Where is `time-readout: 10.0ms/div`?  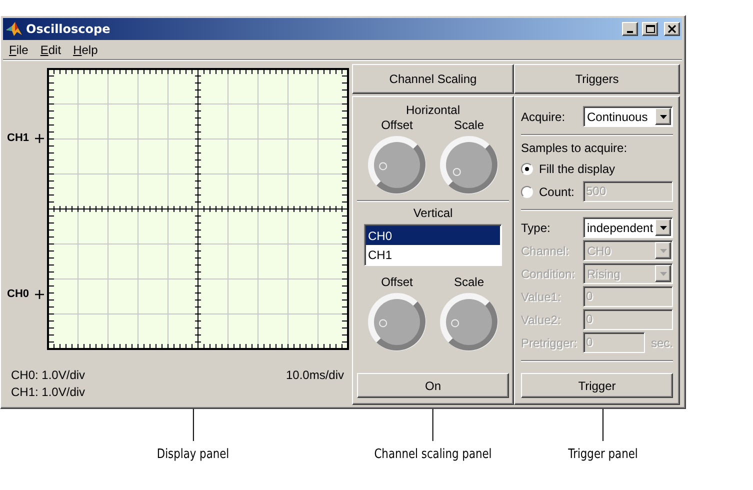 time-readout: 10.0ms/div is located at coordinates (315, 375).